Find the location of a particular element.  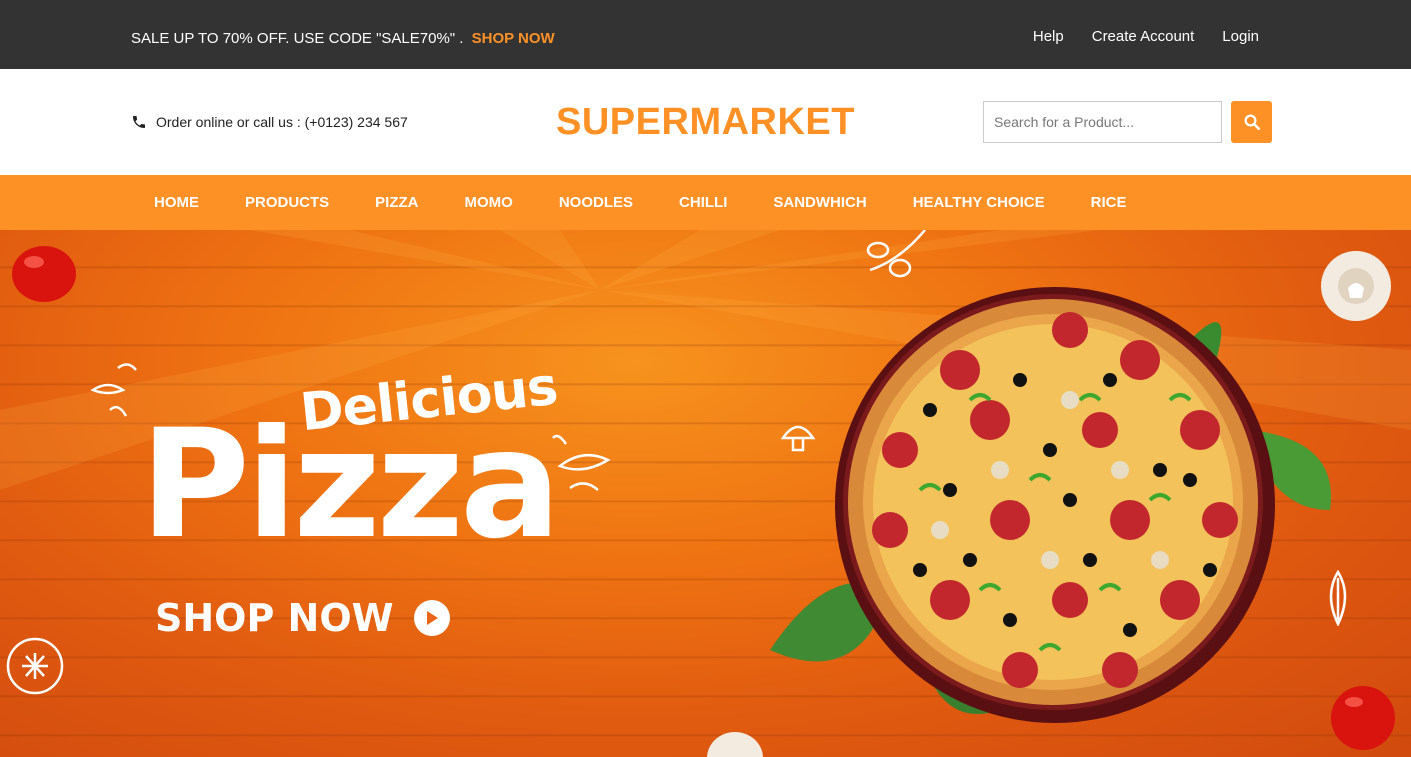

search-icon is located at coordinates (1252, 122).